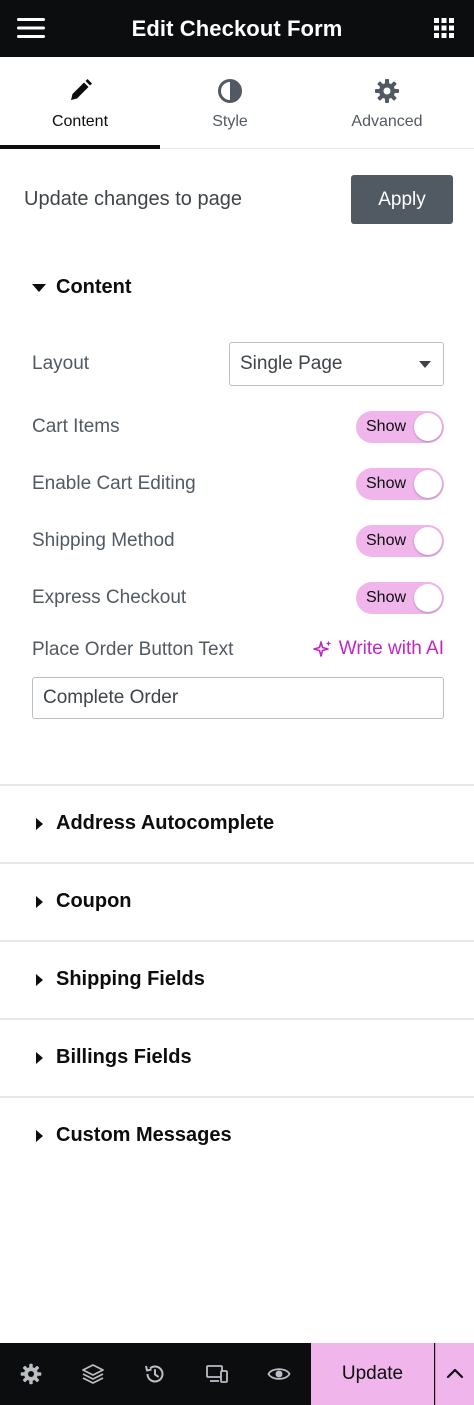 This screenshot has width=474, height=1405. Describe the element at coordinates (230, 91) in the screenshot. I see `half-circle-icon` at that location.